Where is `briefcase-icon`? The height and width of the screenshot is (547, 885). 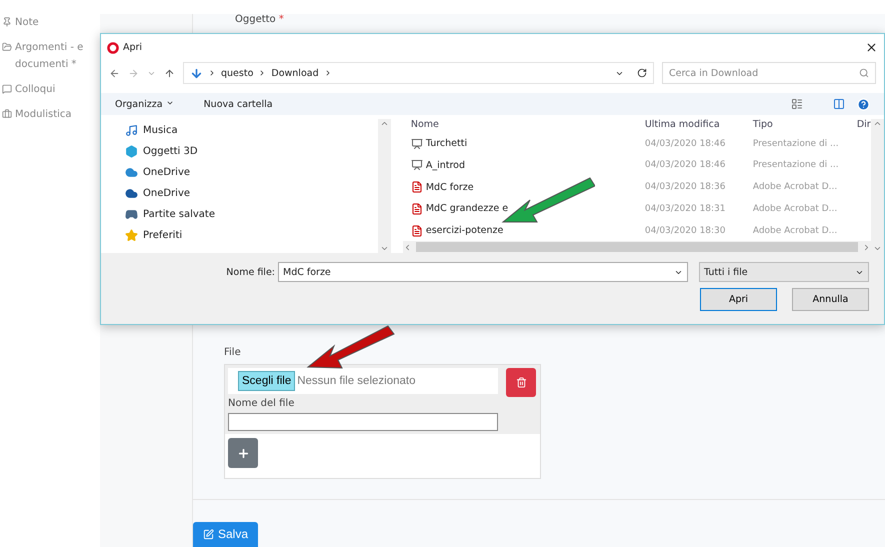 briefcase-icon is located at coordinates (7, 114).